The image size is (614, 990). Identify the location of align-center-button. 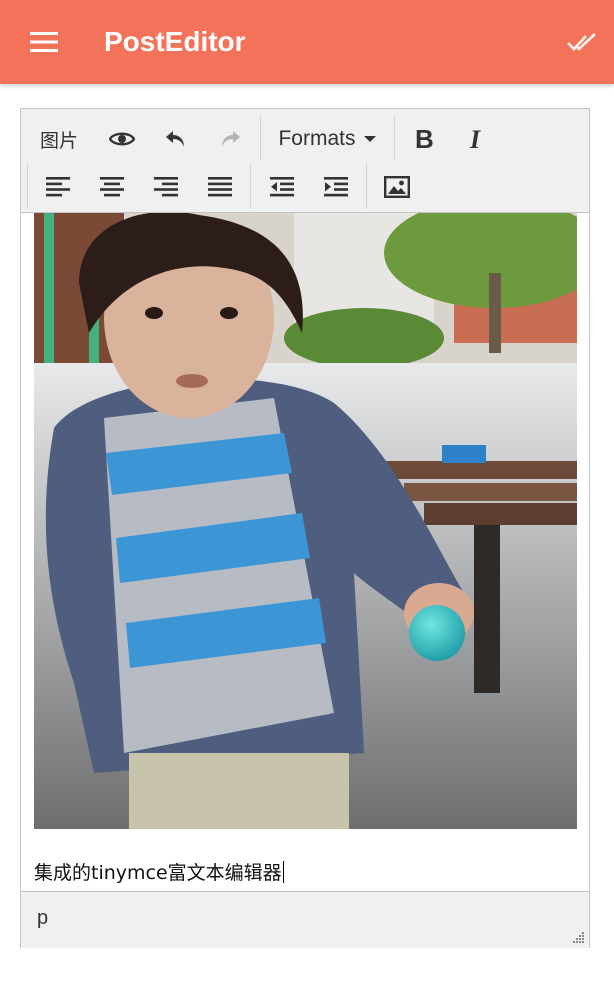
(112, 187).